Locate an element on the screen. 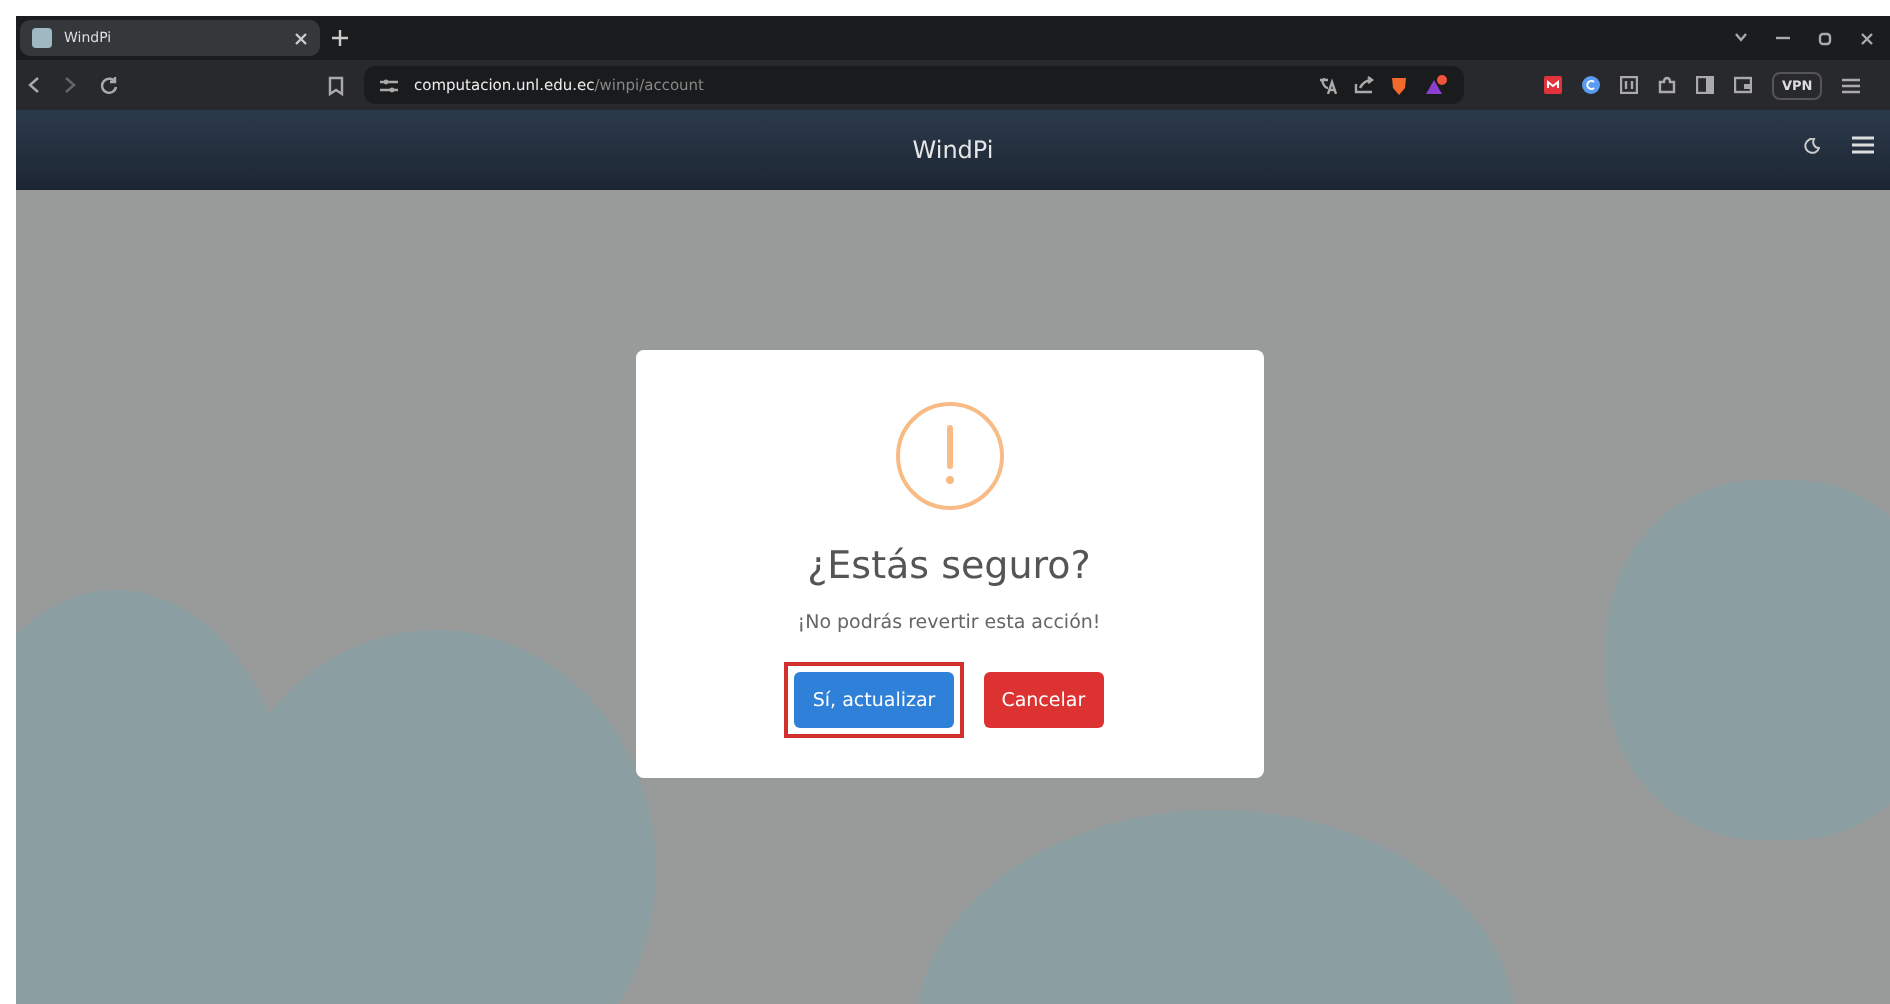  bookmark-icon is located at coordinates (336, 85).